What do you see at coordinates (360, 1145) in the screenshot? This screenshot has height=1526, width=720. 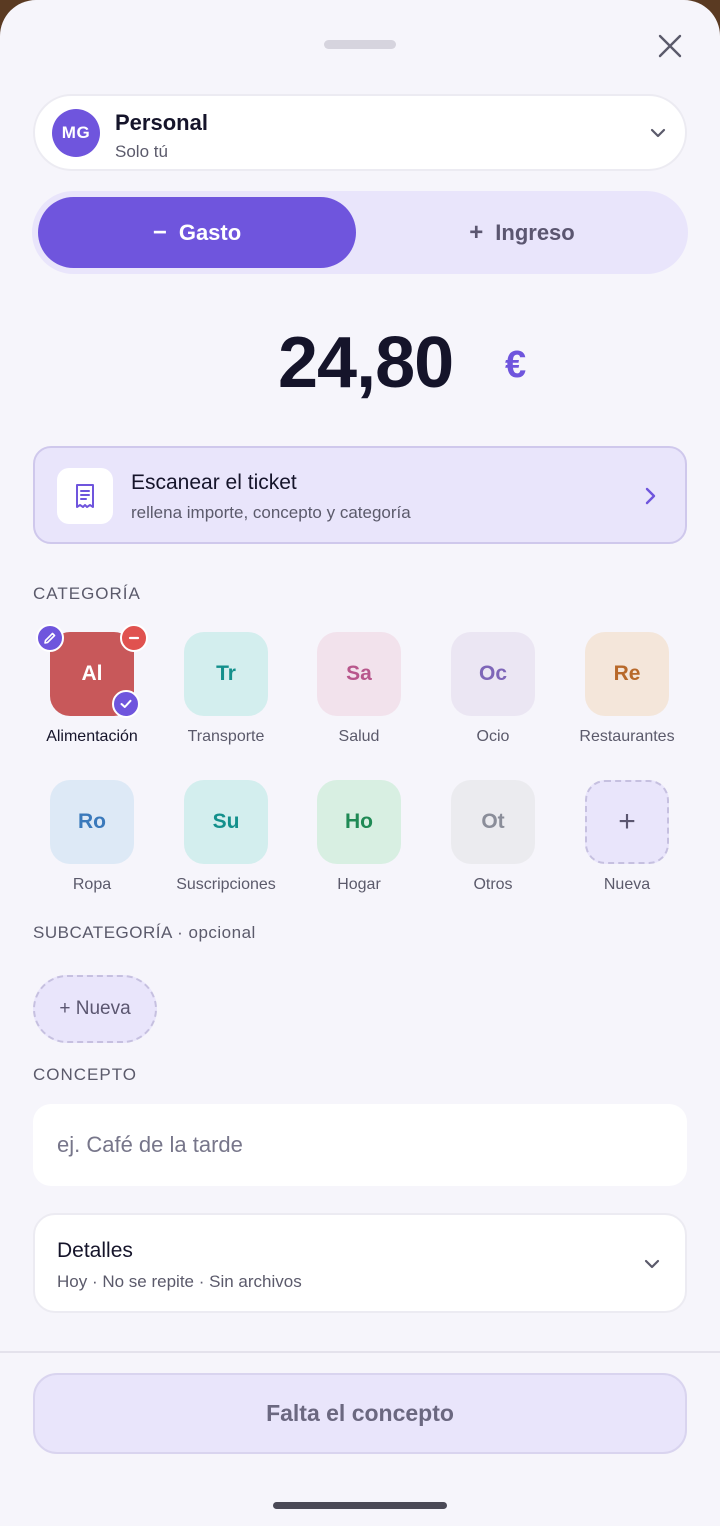 I see `concept-input` at bounding box center [360, 1145].